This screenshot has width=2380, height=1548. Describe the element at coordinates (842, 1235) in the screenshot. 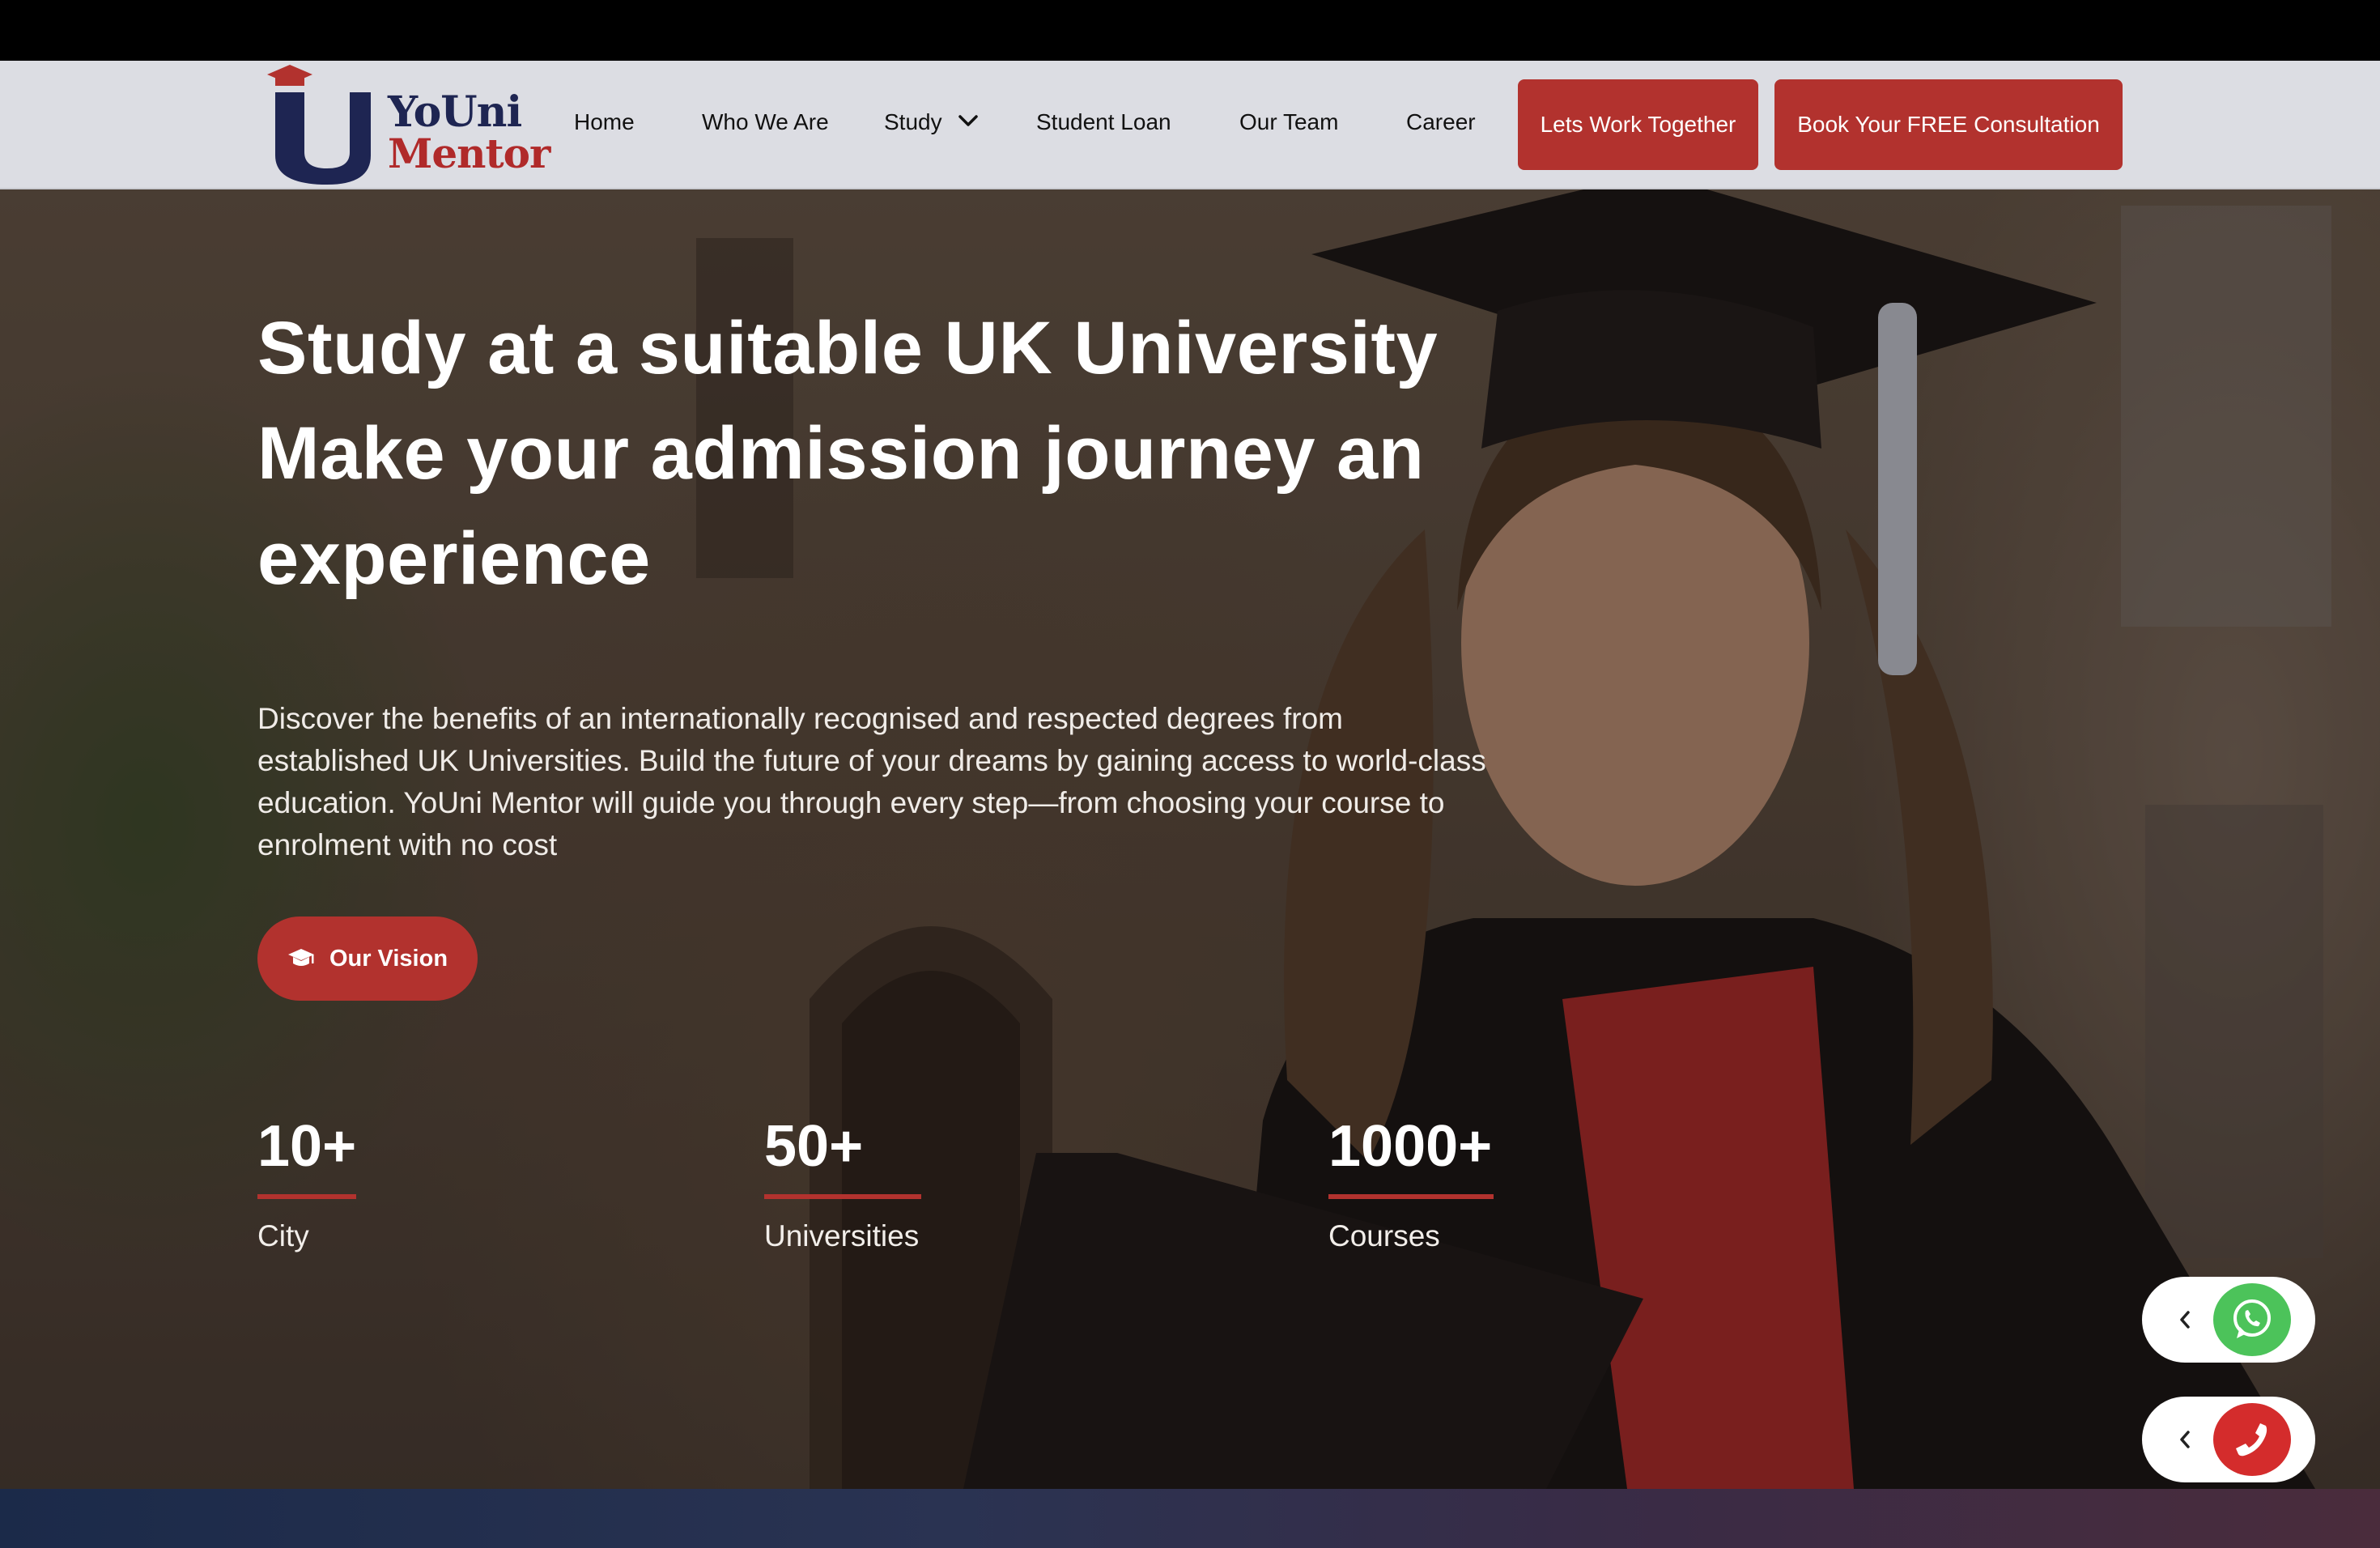

I see `stat-universities-label: Universities` at that location.